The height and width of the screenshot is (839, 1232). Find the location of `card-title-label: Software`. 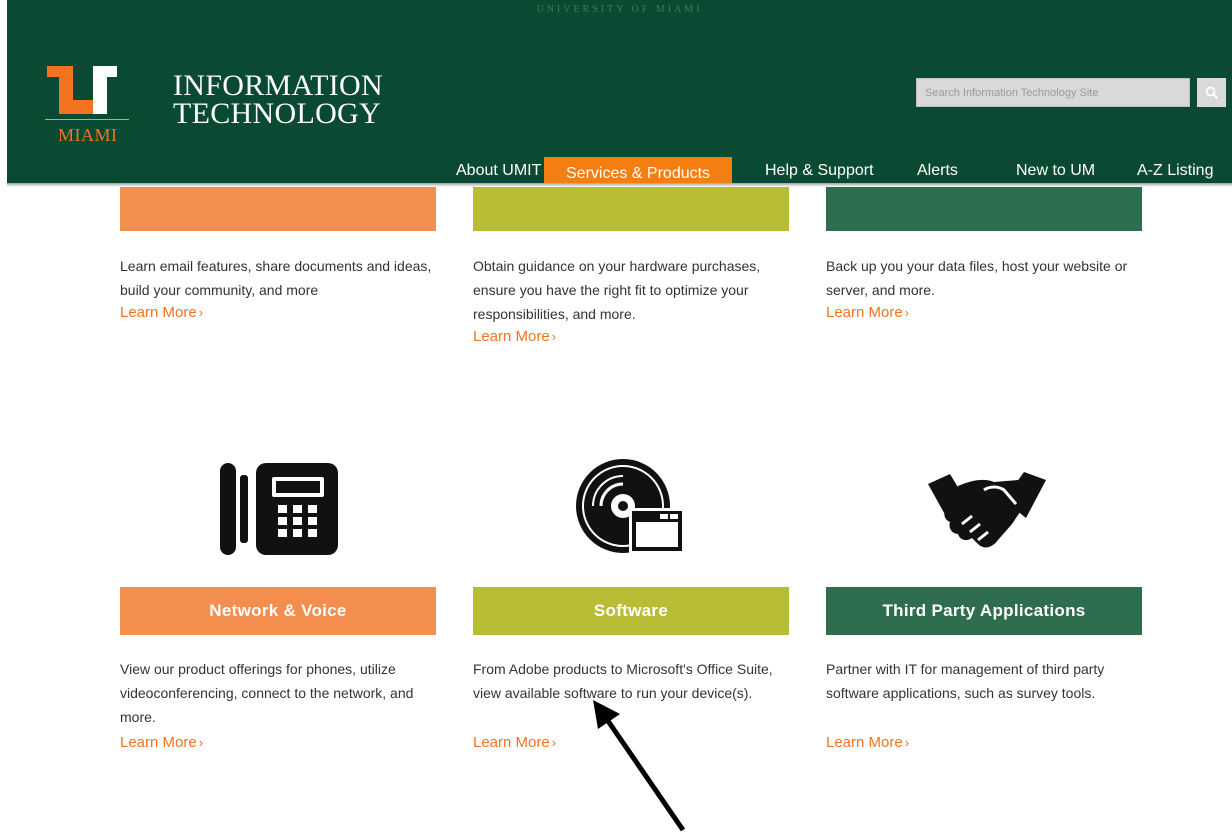

card-title-label: Software is located at coordinates (631, 610).